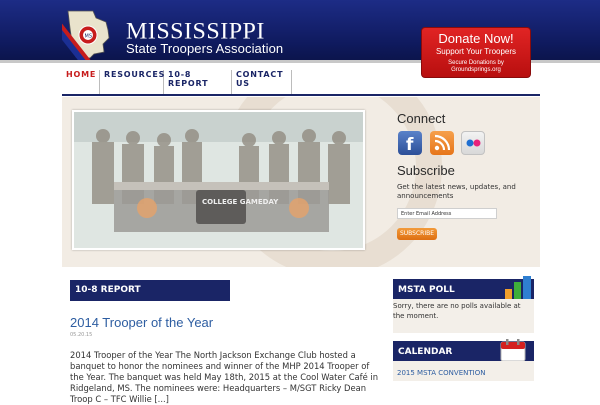 The image size is (600, 405). What do you see at coordinates (518, 288) in the screenshot?
I see `bar-chart-icon` at bounding box center [518, 288].